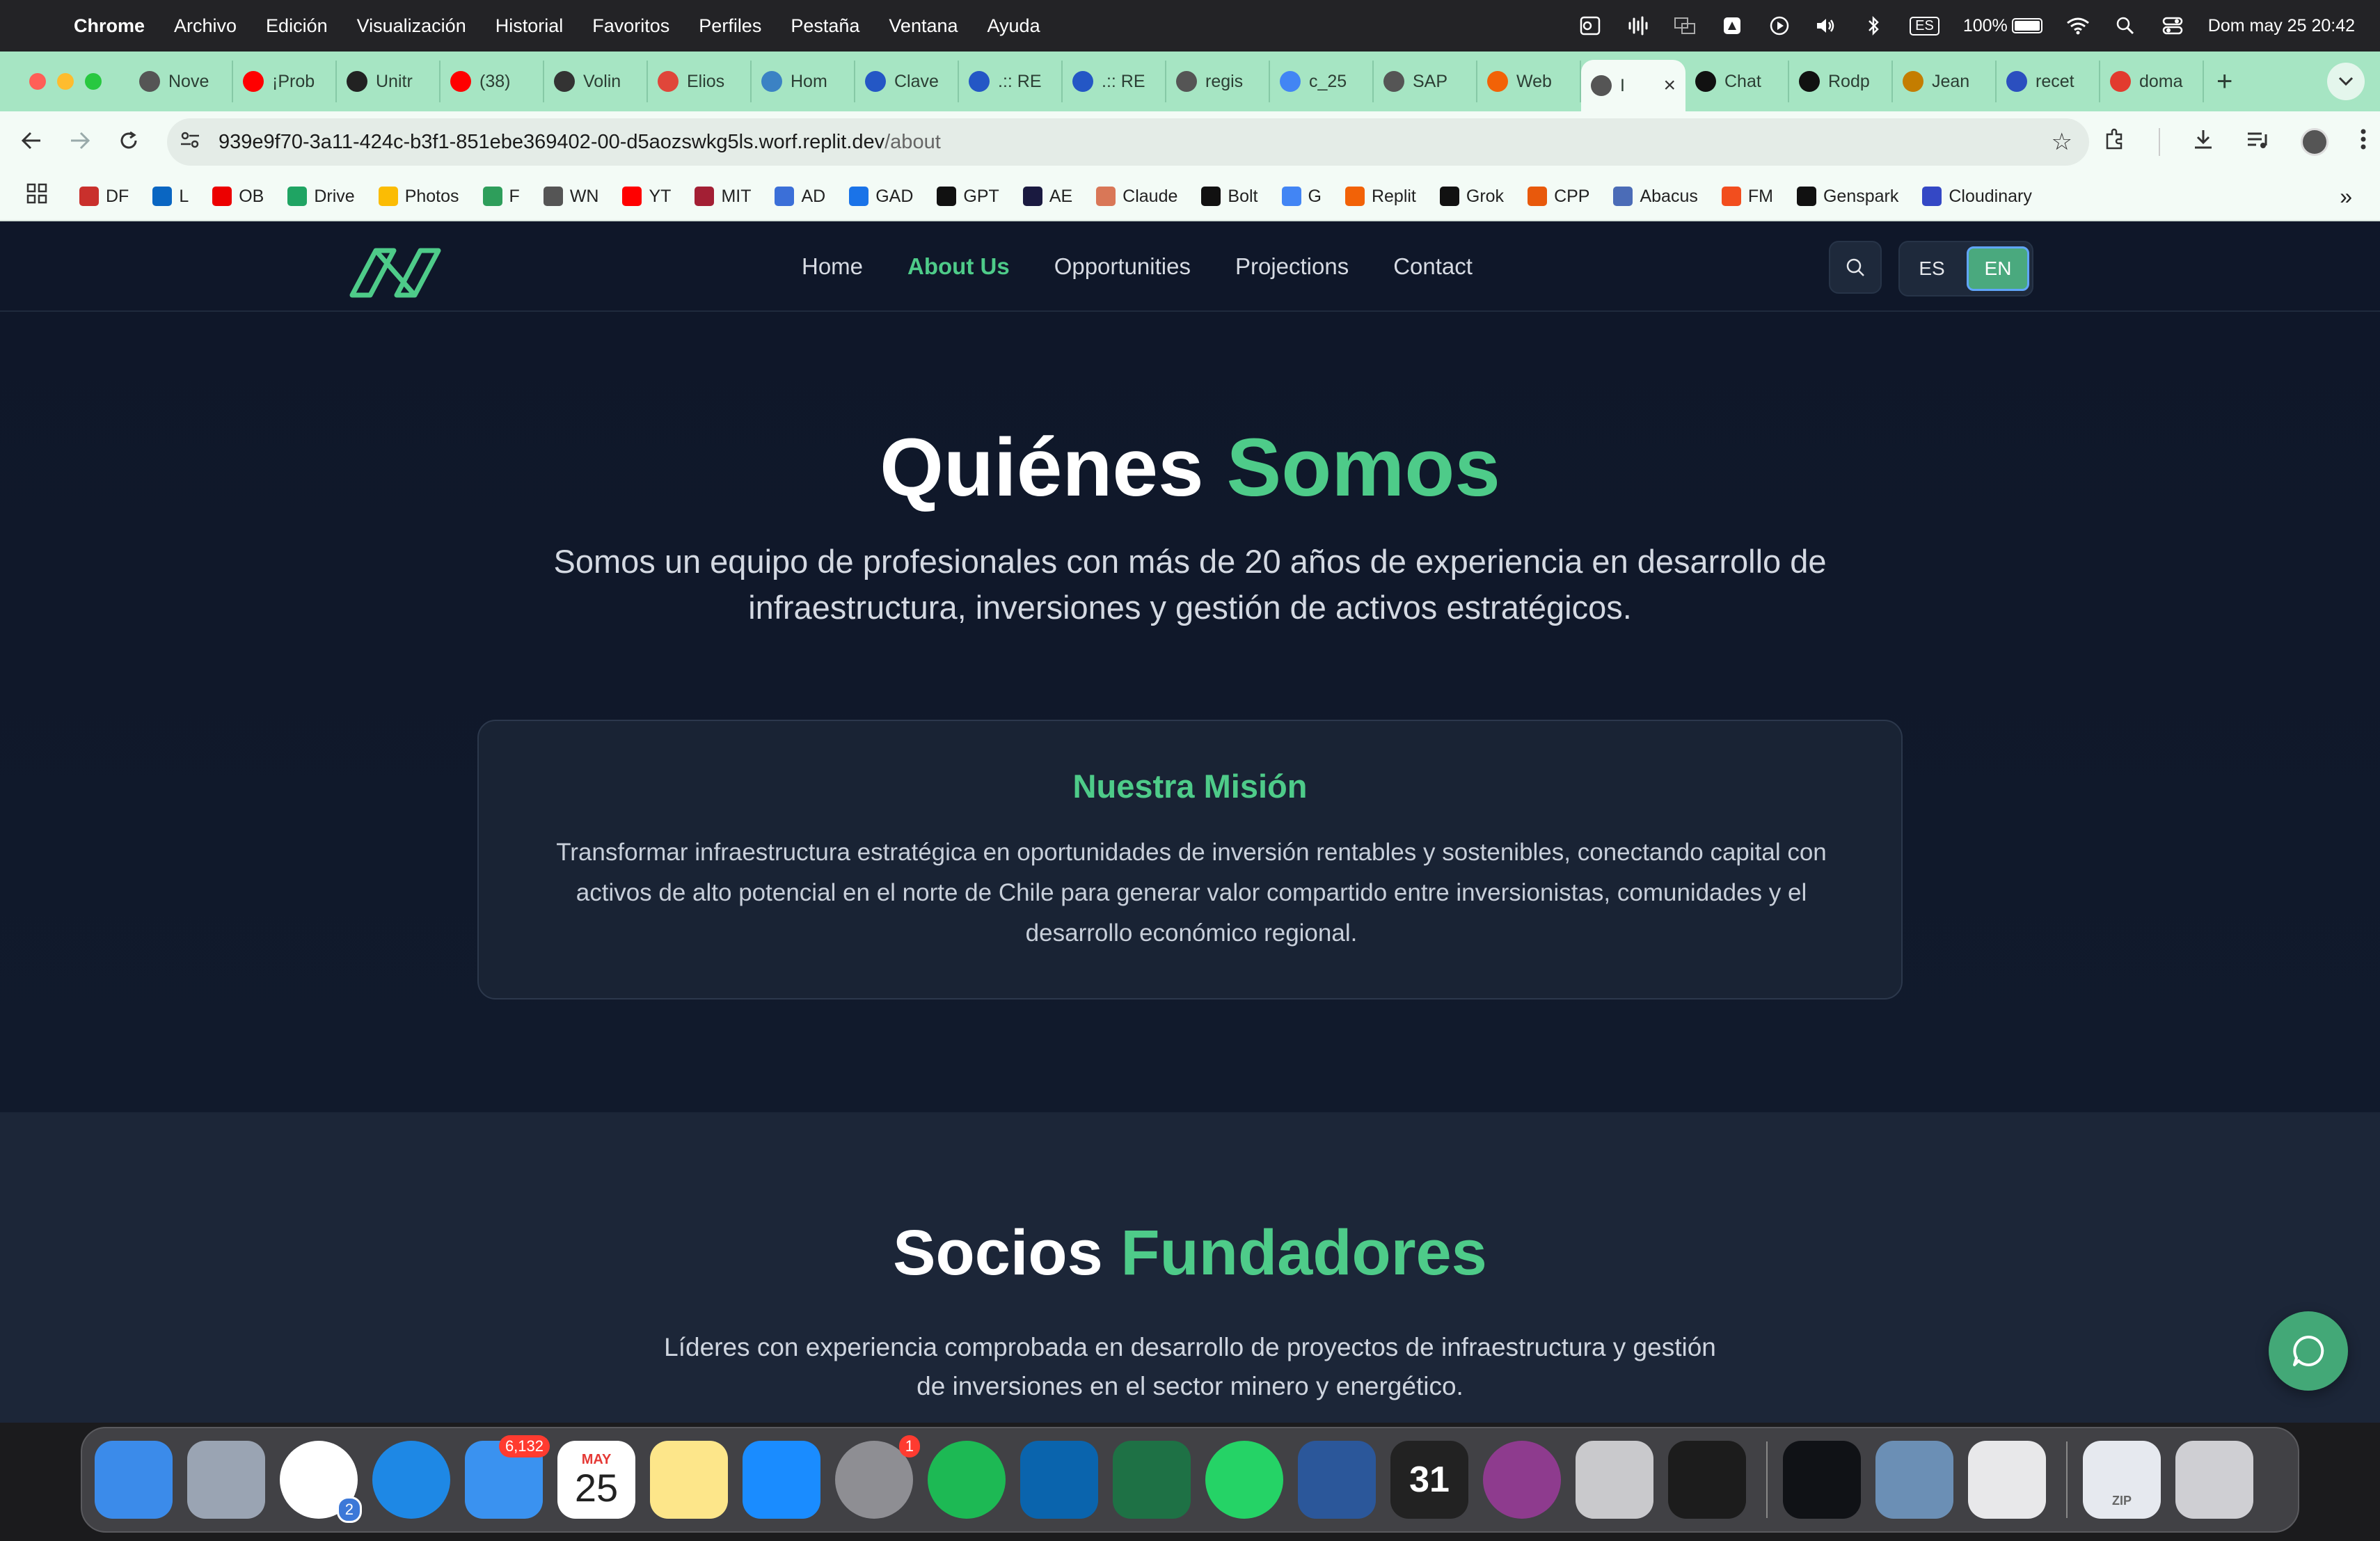 The height and width of the screenshot is (1541, 2380). Describe the element at coordinates (181, 81) in the screenshot. I see `browser-tab: Nove` at that location.